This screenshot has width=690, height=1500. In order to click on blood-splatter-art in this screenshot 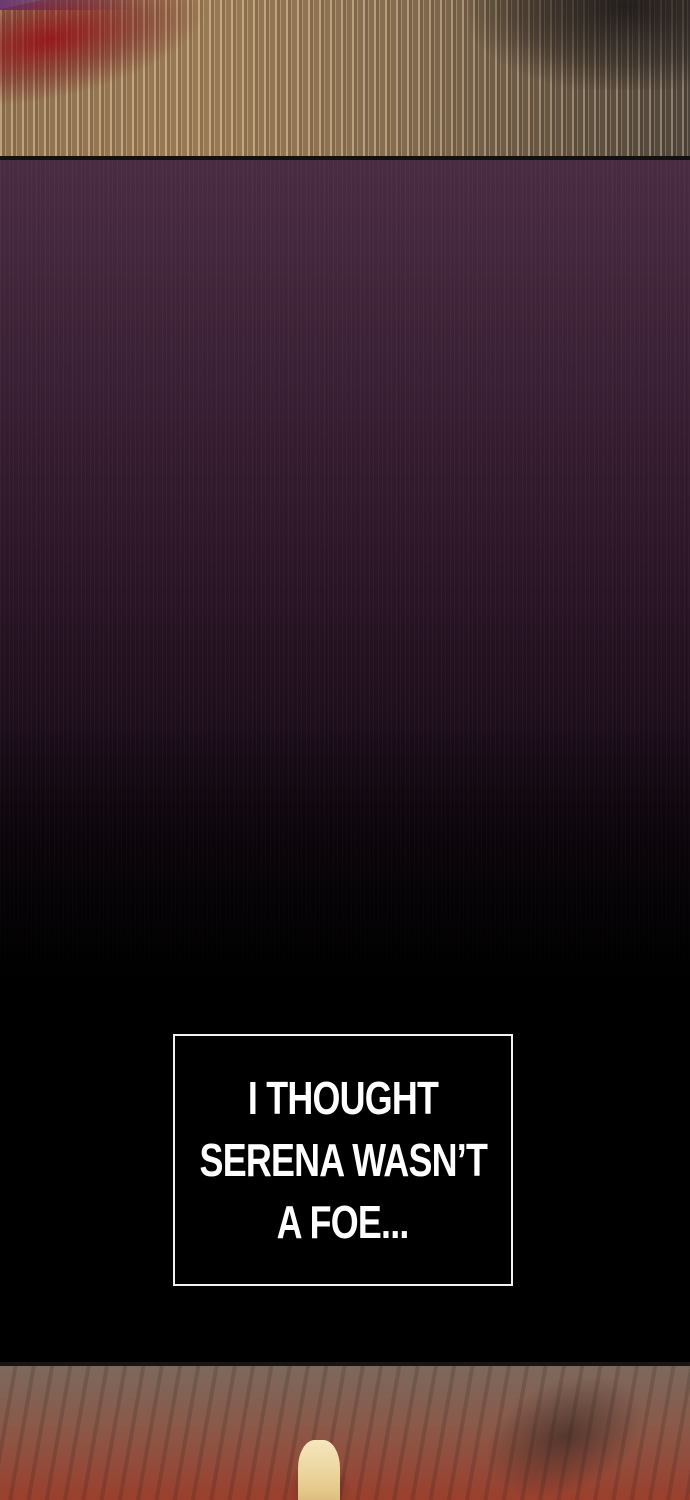, I will do `click(109, 56)`.